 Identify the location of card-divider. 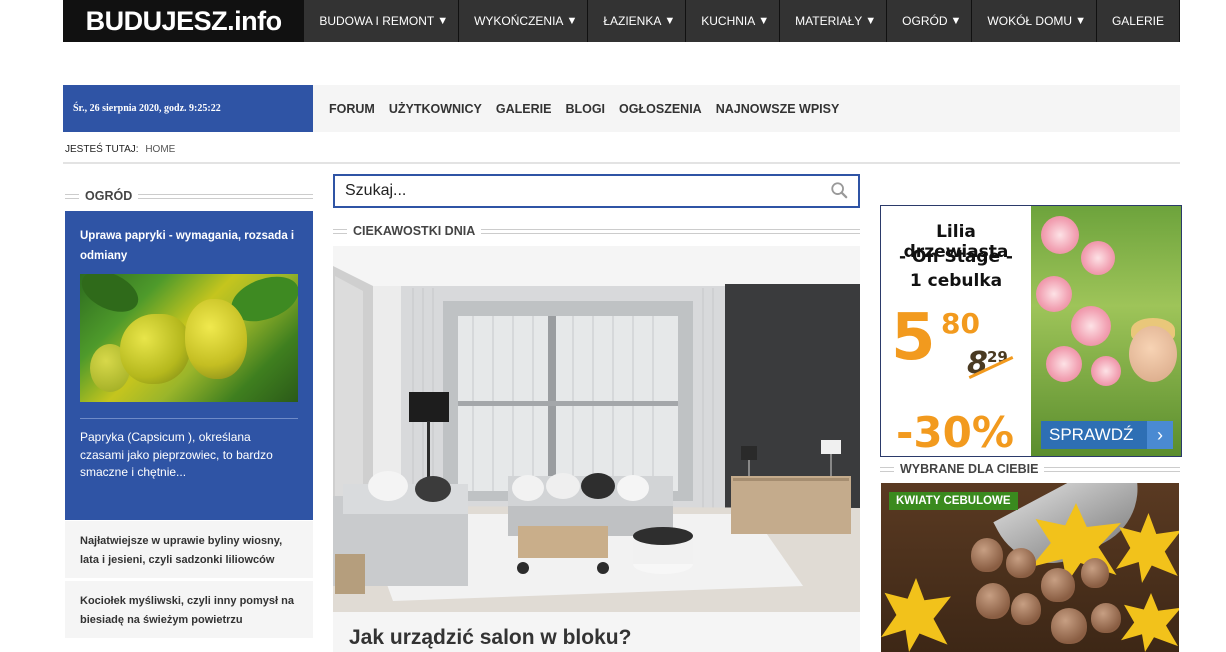
(189, 418).